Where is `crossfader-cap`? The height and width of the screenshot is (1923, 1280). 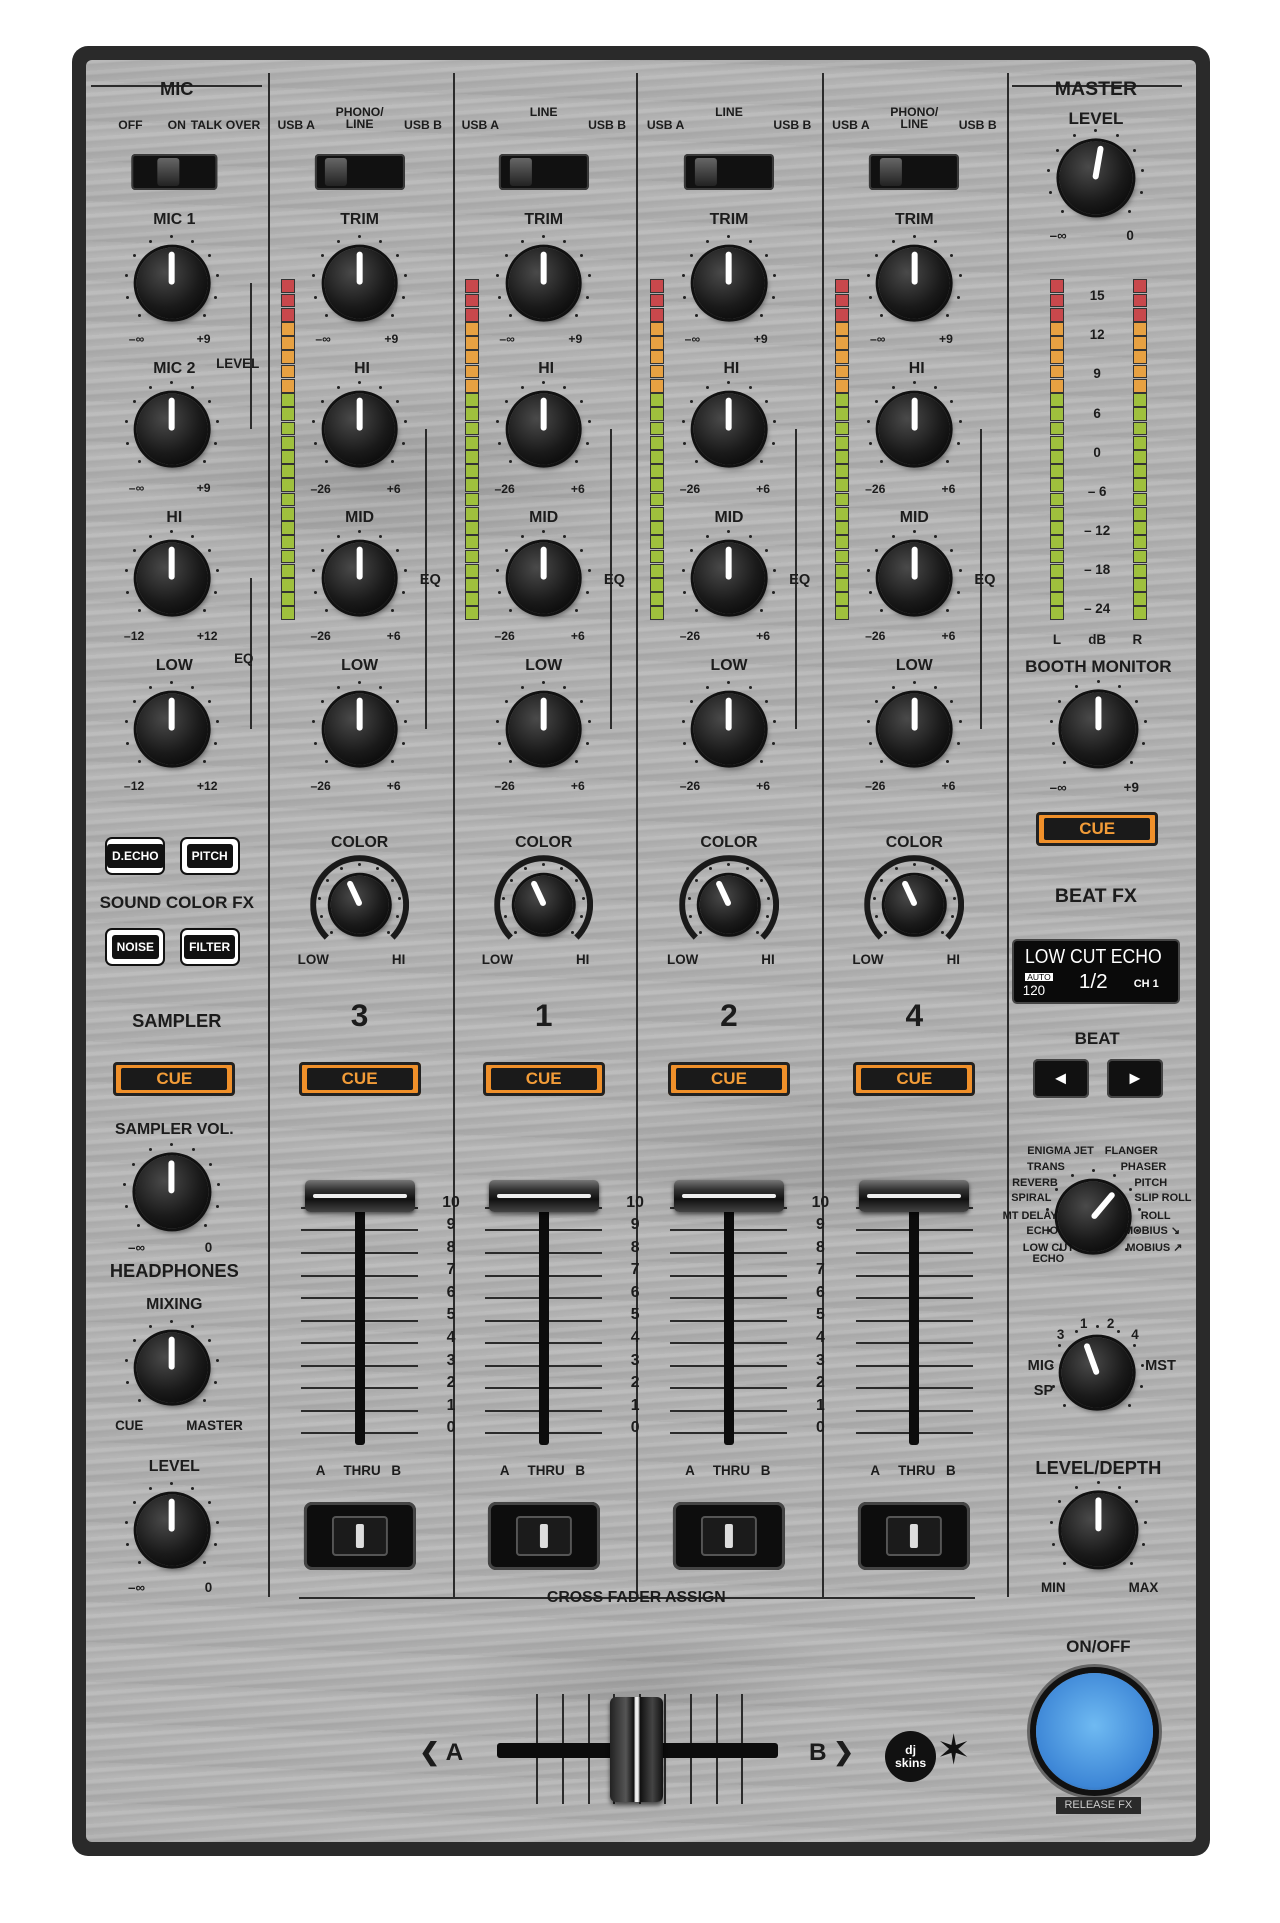 crossfader-cap is located at coordinates (636, 1749).